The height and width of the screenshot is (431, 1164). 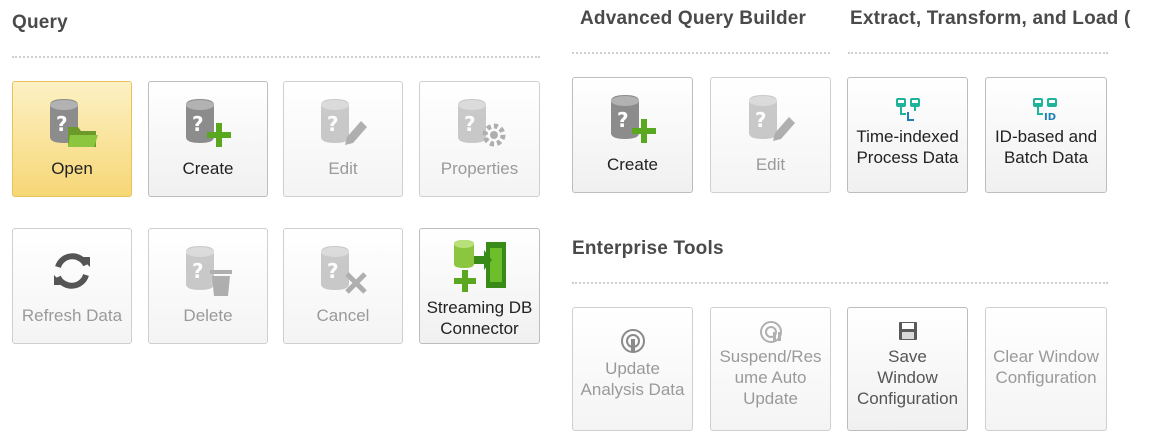 What do you see at coordinates (633, 341) in the screenshot?
I see `broadcast-icon` at bounding box center [633, 341].